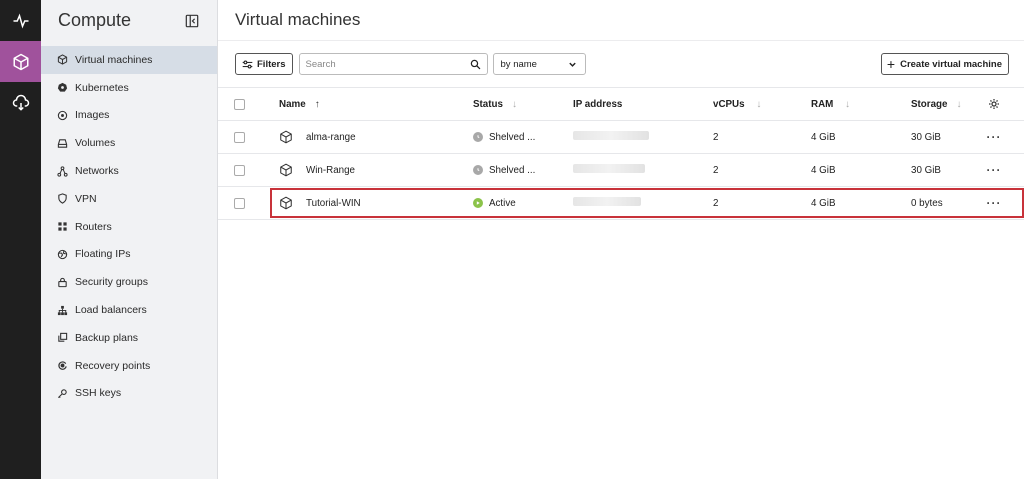 The height and width of the screenshot is (479, 1024). I want to click on create-virtual-machine-button: + Create virtual machine, so click(944, 64).